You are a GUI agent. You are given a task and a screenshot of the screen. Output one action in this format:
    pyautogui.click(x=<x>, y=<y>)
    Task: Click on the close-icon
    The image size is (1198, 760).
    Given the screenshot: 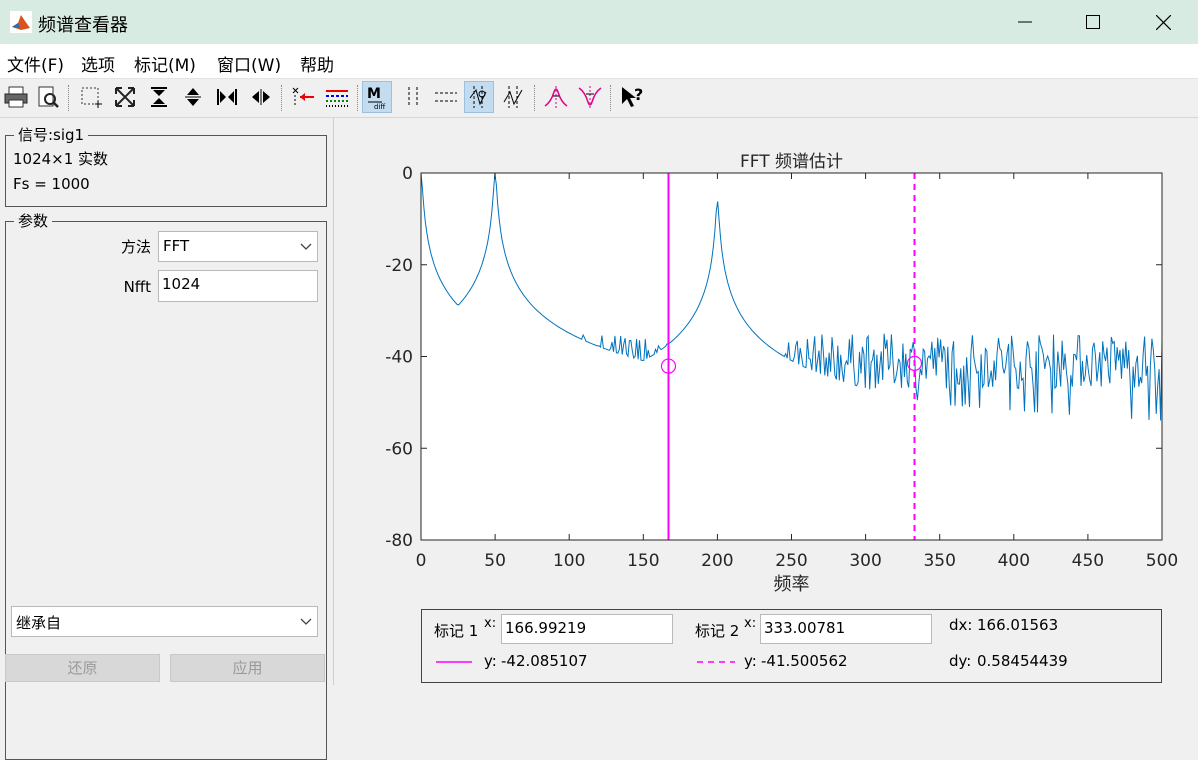 What is the action you would take?
    pyautogui.click(x=1163, y=22)
    